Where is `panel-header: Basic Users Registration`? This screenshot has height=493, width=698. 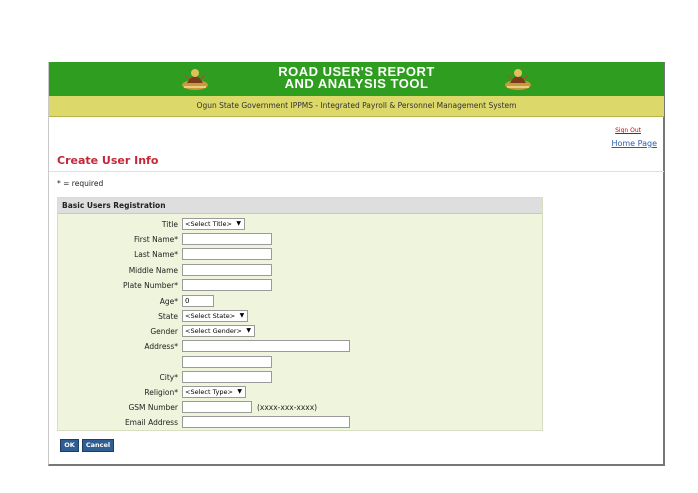 panel-header: Basic Users Registration is located at coordinates (300, 206).